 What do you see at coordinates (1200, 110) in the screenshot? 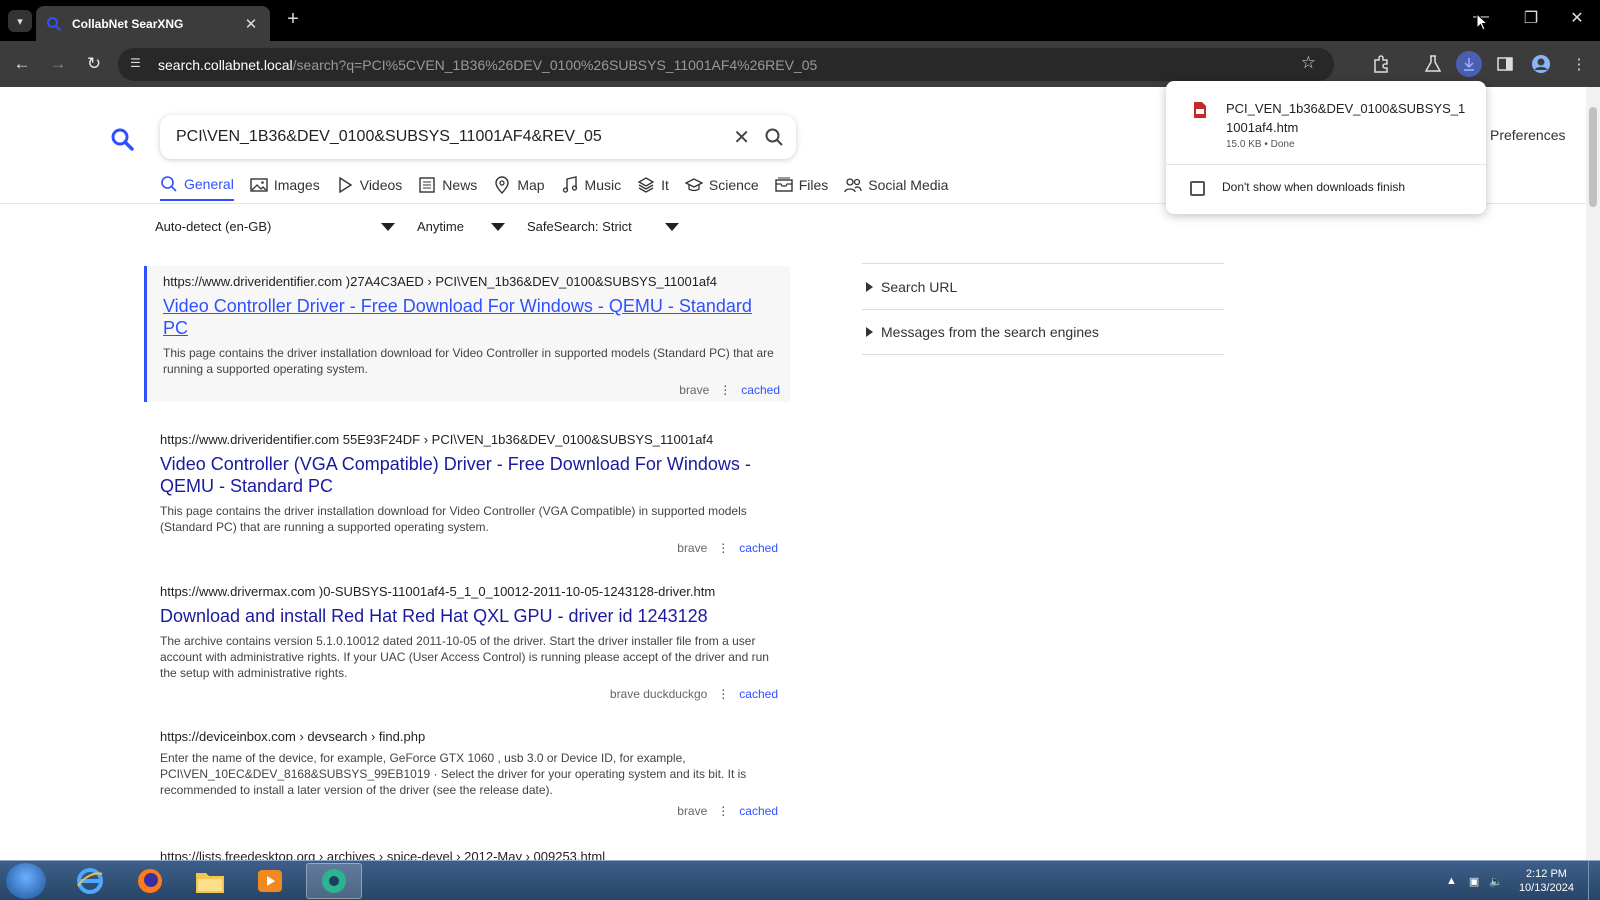
I see `html-file-icon` at bounding box center [1200, 110].